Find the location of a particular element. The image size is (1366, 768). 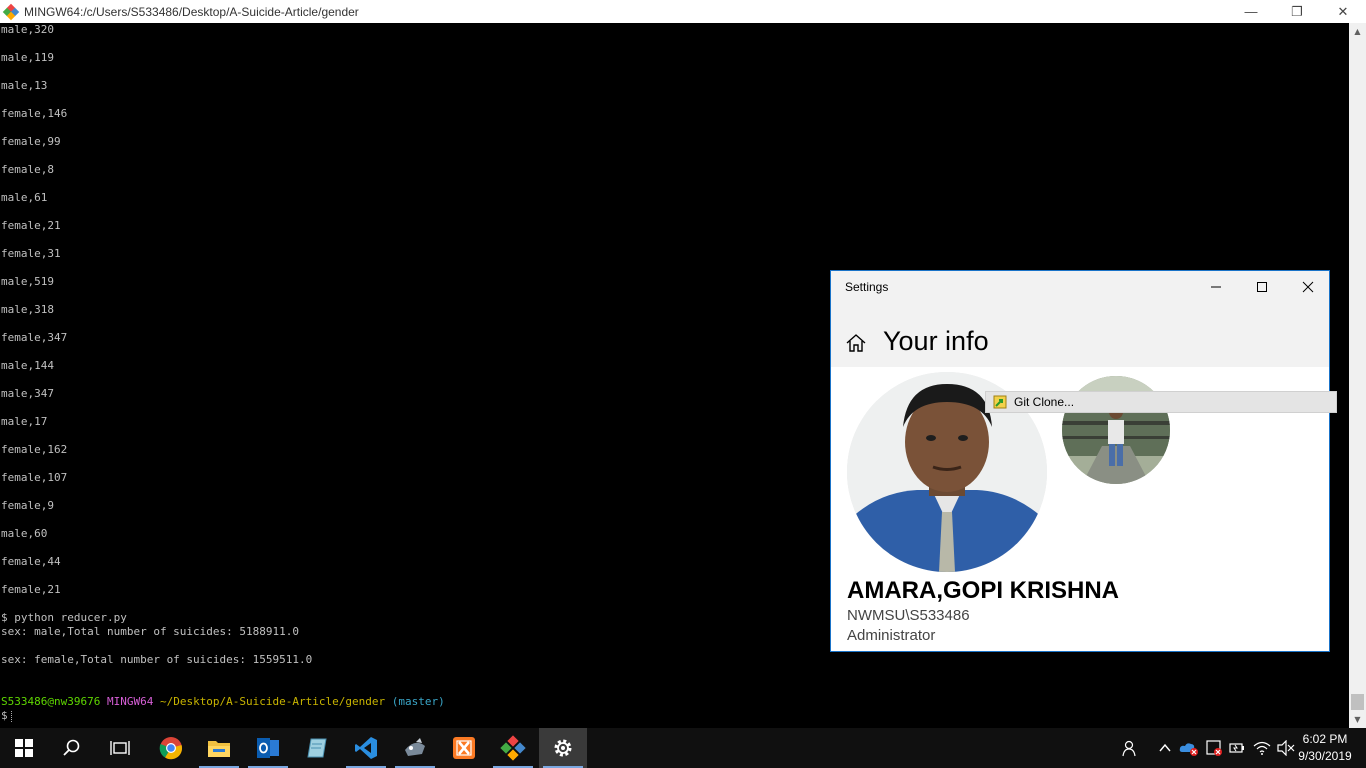

output-line: female,146 is located at coordinates (34, 113).